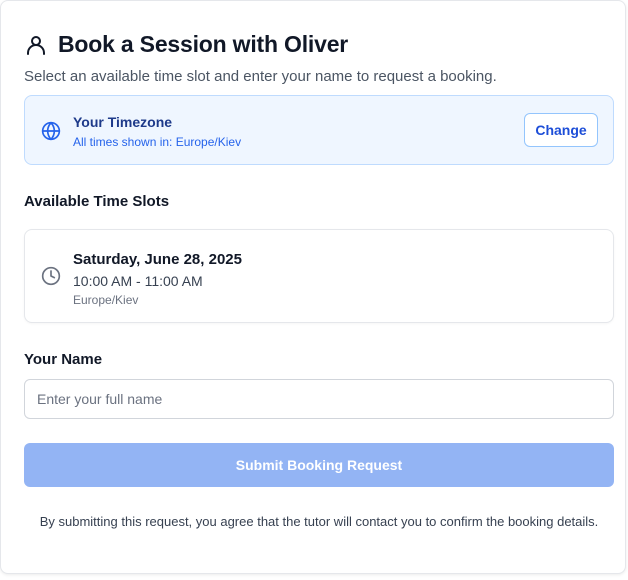 This screenshot has width=628, height=580. I want to click on timezone-description: All times shown in: Europe/Kiev, so click(157, 142).